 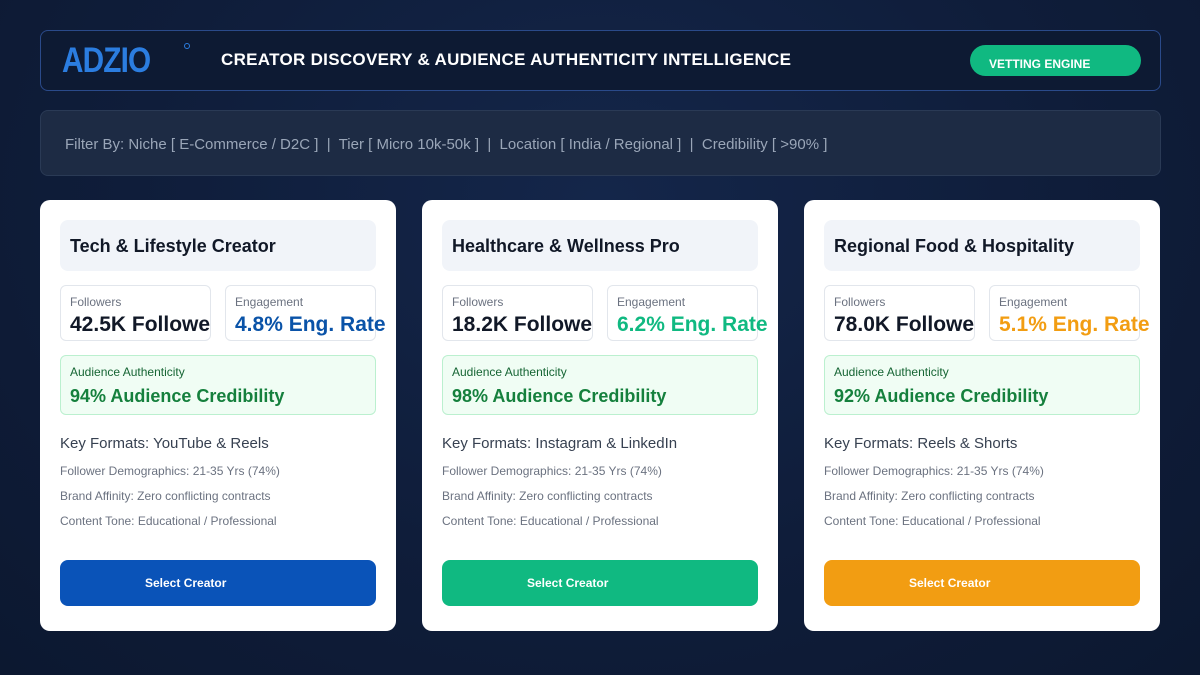 What do you see at coordinates (164, 443) in the screenshot?
I see `key-formats: Key Formats: YouTube & Reels` at bounding box center [164, 443].